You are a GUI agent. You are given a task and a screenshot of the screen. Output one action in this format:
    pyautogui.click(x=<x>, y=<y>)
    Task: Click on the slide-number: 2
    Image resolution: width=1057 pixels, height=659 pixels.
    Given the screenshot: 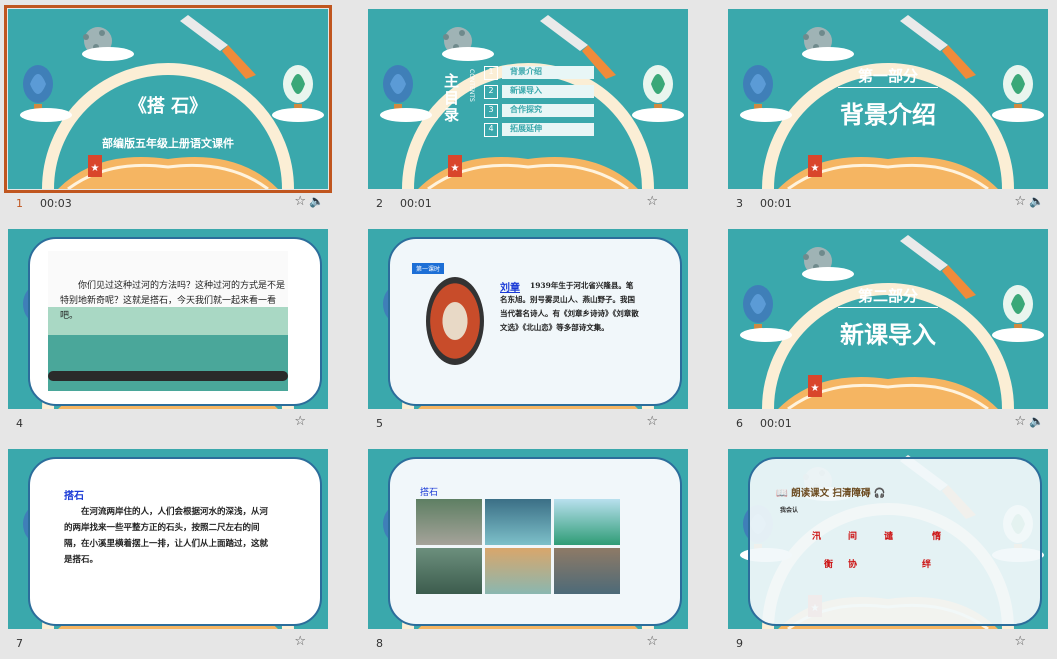 What is the action you would take?
    pyautogui.click(x=379, y=203)
    